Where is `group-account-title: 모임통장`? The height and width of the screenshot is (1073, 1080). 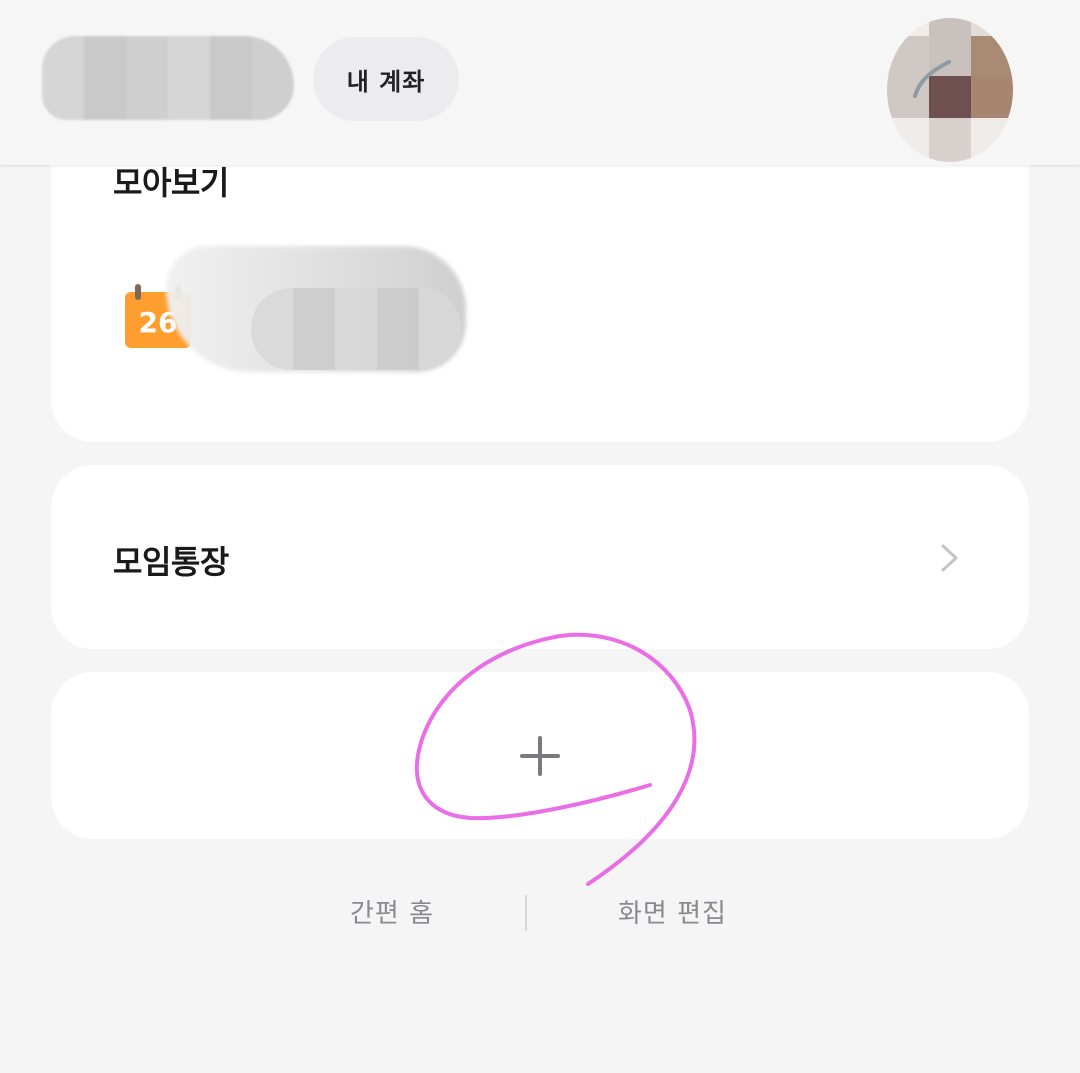
group-account-title: 모임통장 is located at coordinates (171, 562).